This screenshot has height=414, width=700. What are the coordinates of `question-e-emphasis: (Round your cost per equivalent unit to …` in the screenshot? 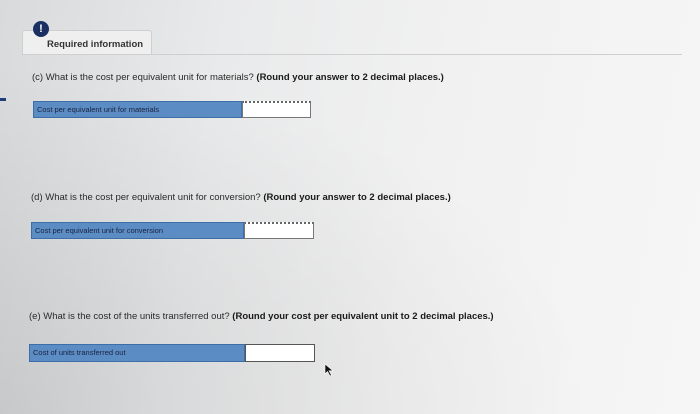 It's located at (363, 316).